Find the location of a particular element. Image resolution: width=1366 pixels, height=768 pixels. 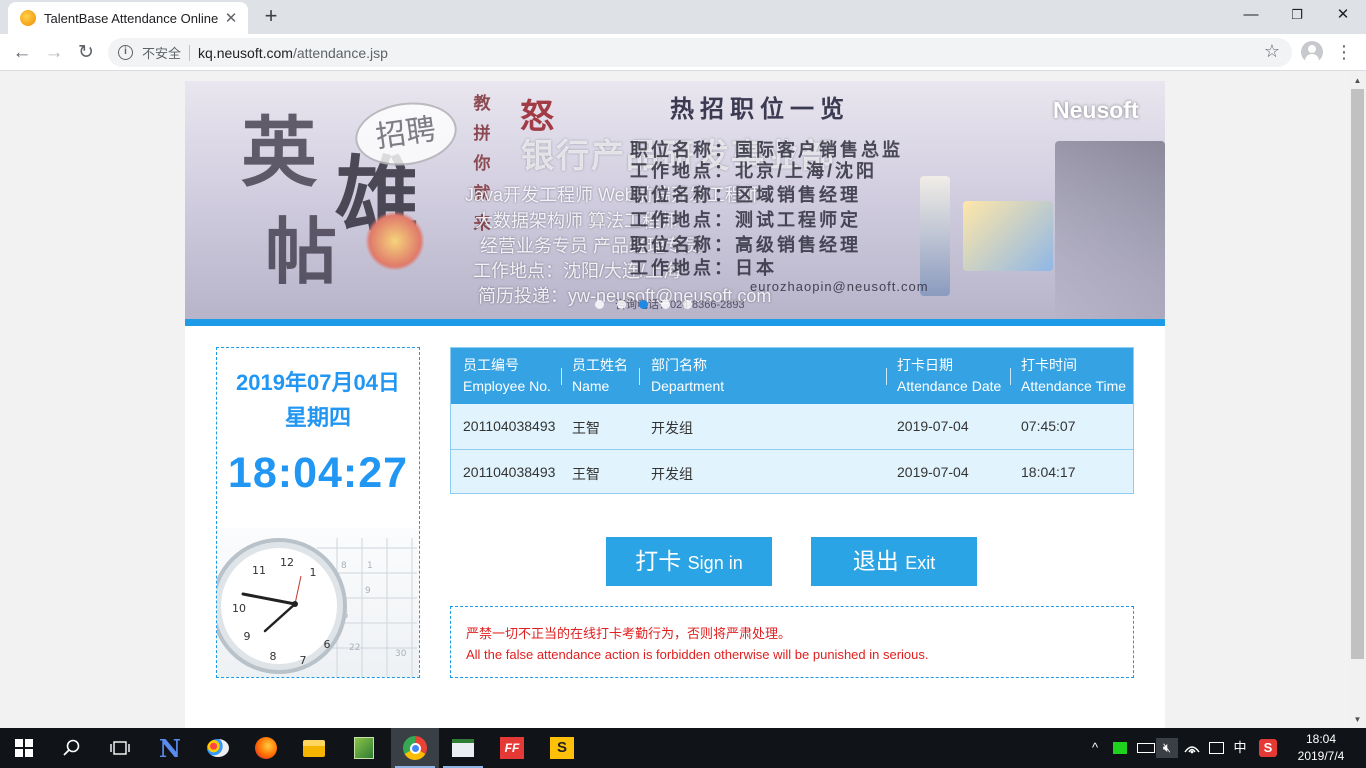

banner-email: eurozhaopin@neusoft.com is located at coordinates (839, 286).